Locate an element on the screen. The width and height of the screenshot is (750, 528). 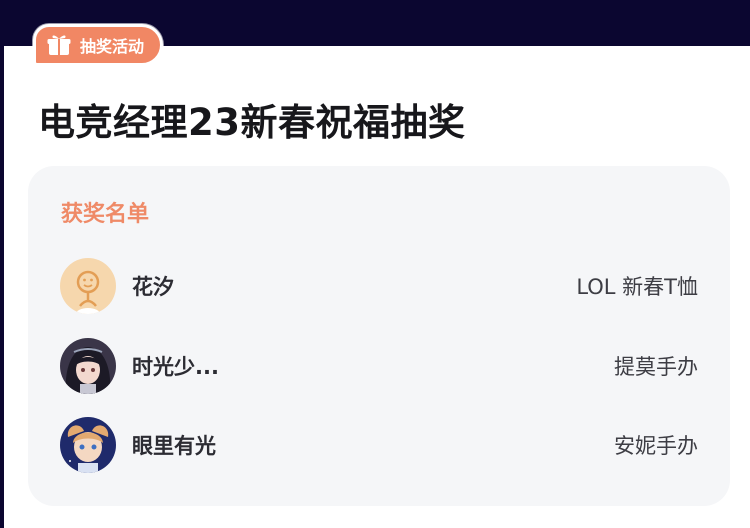
winner-row: 时光少... 提莫手办 is located at coordinates (379, 366).